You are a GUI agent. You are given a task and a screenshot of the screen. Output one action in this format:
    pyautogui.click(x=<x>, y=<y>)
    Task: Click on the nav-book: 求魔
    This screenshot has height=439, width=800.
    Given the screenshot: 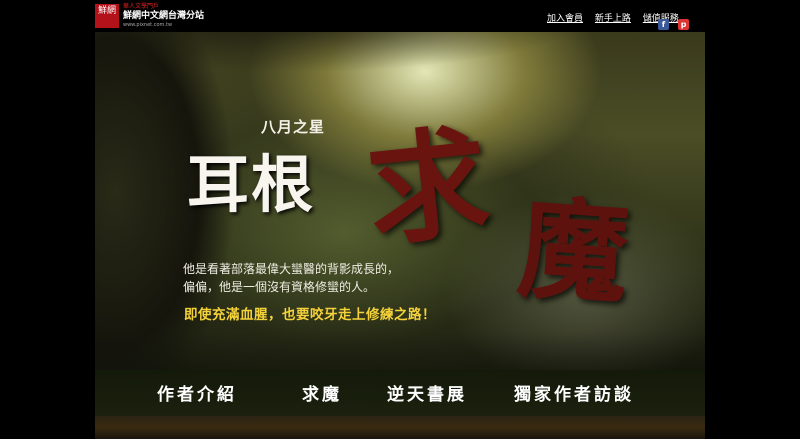 What is the action you would take?
    pyautogui.click(x=322, y=392)
    